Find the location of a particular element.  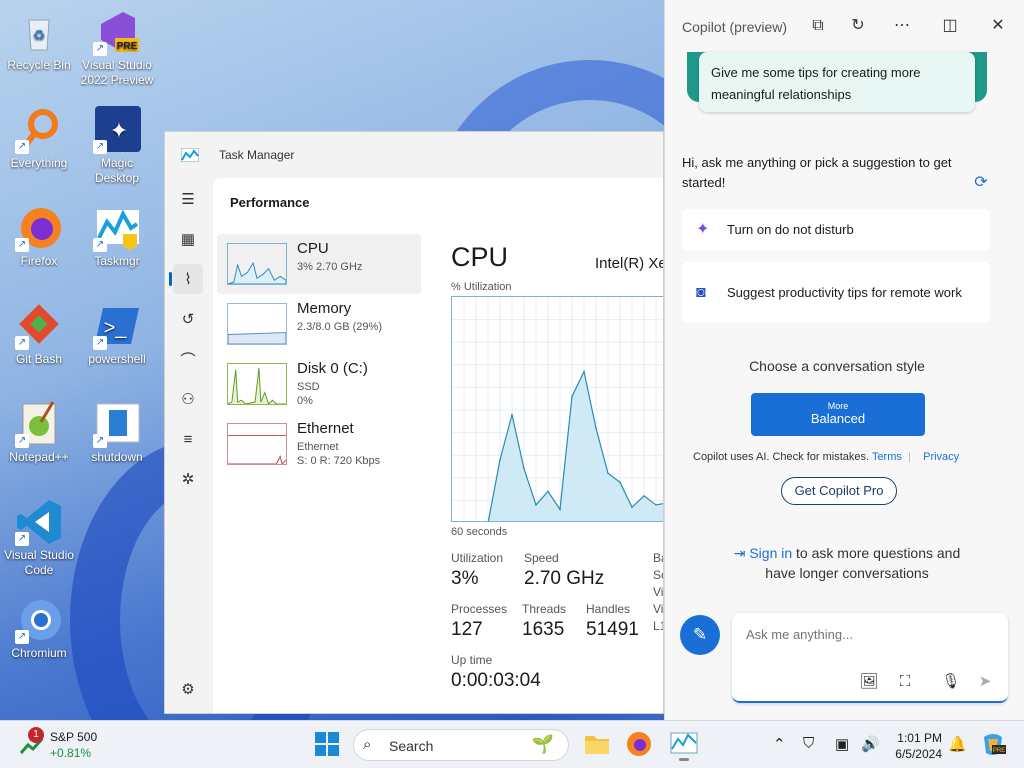

copilot-taskbar-button: PRE is located at coordinates (993, 744).